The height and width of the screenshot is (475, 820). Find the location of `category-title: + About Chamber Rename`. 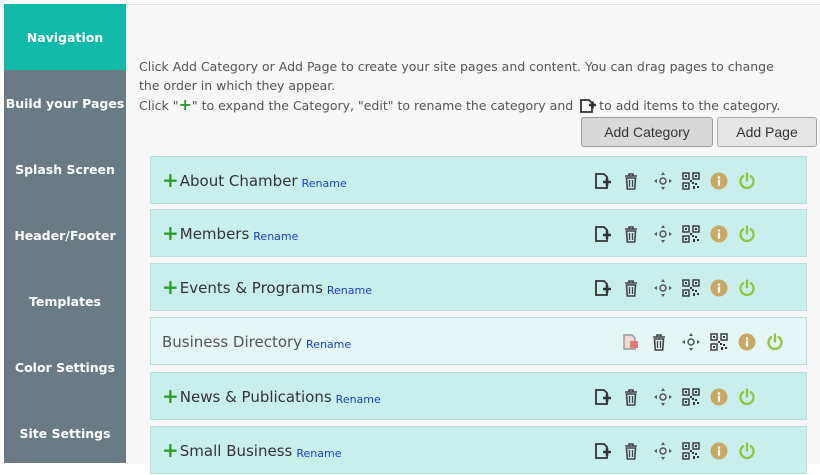

category-title: + About Chamber Rename is located at coordinates (254, 181).